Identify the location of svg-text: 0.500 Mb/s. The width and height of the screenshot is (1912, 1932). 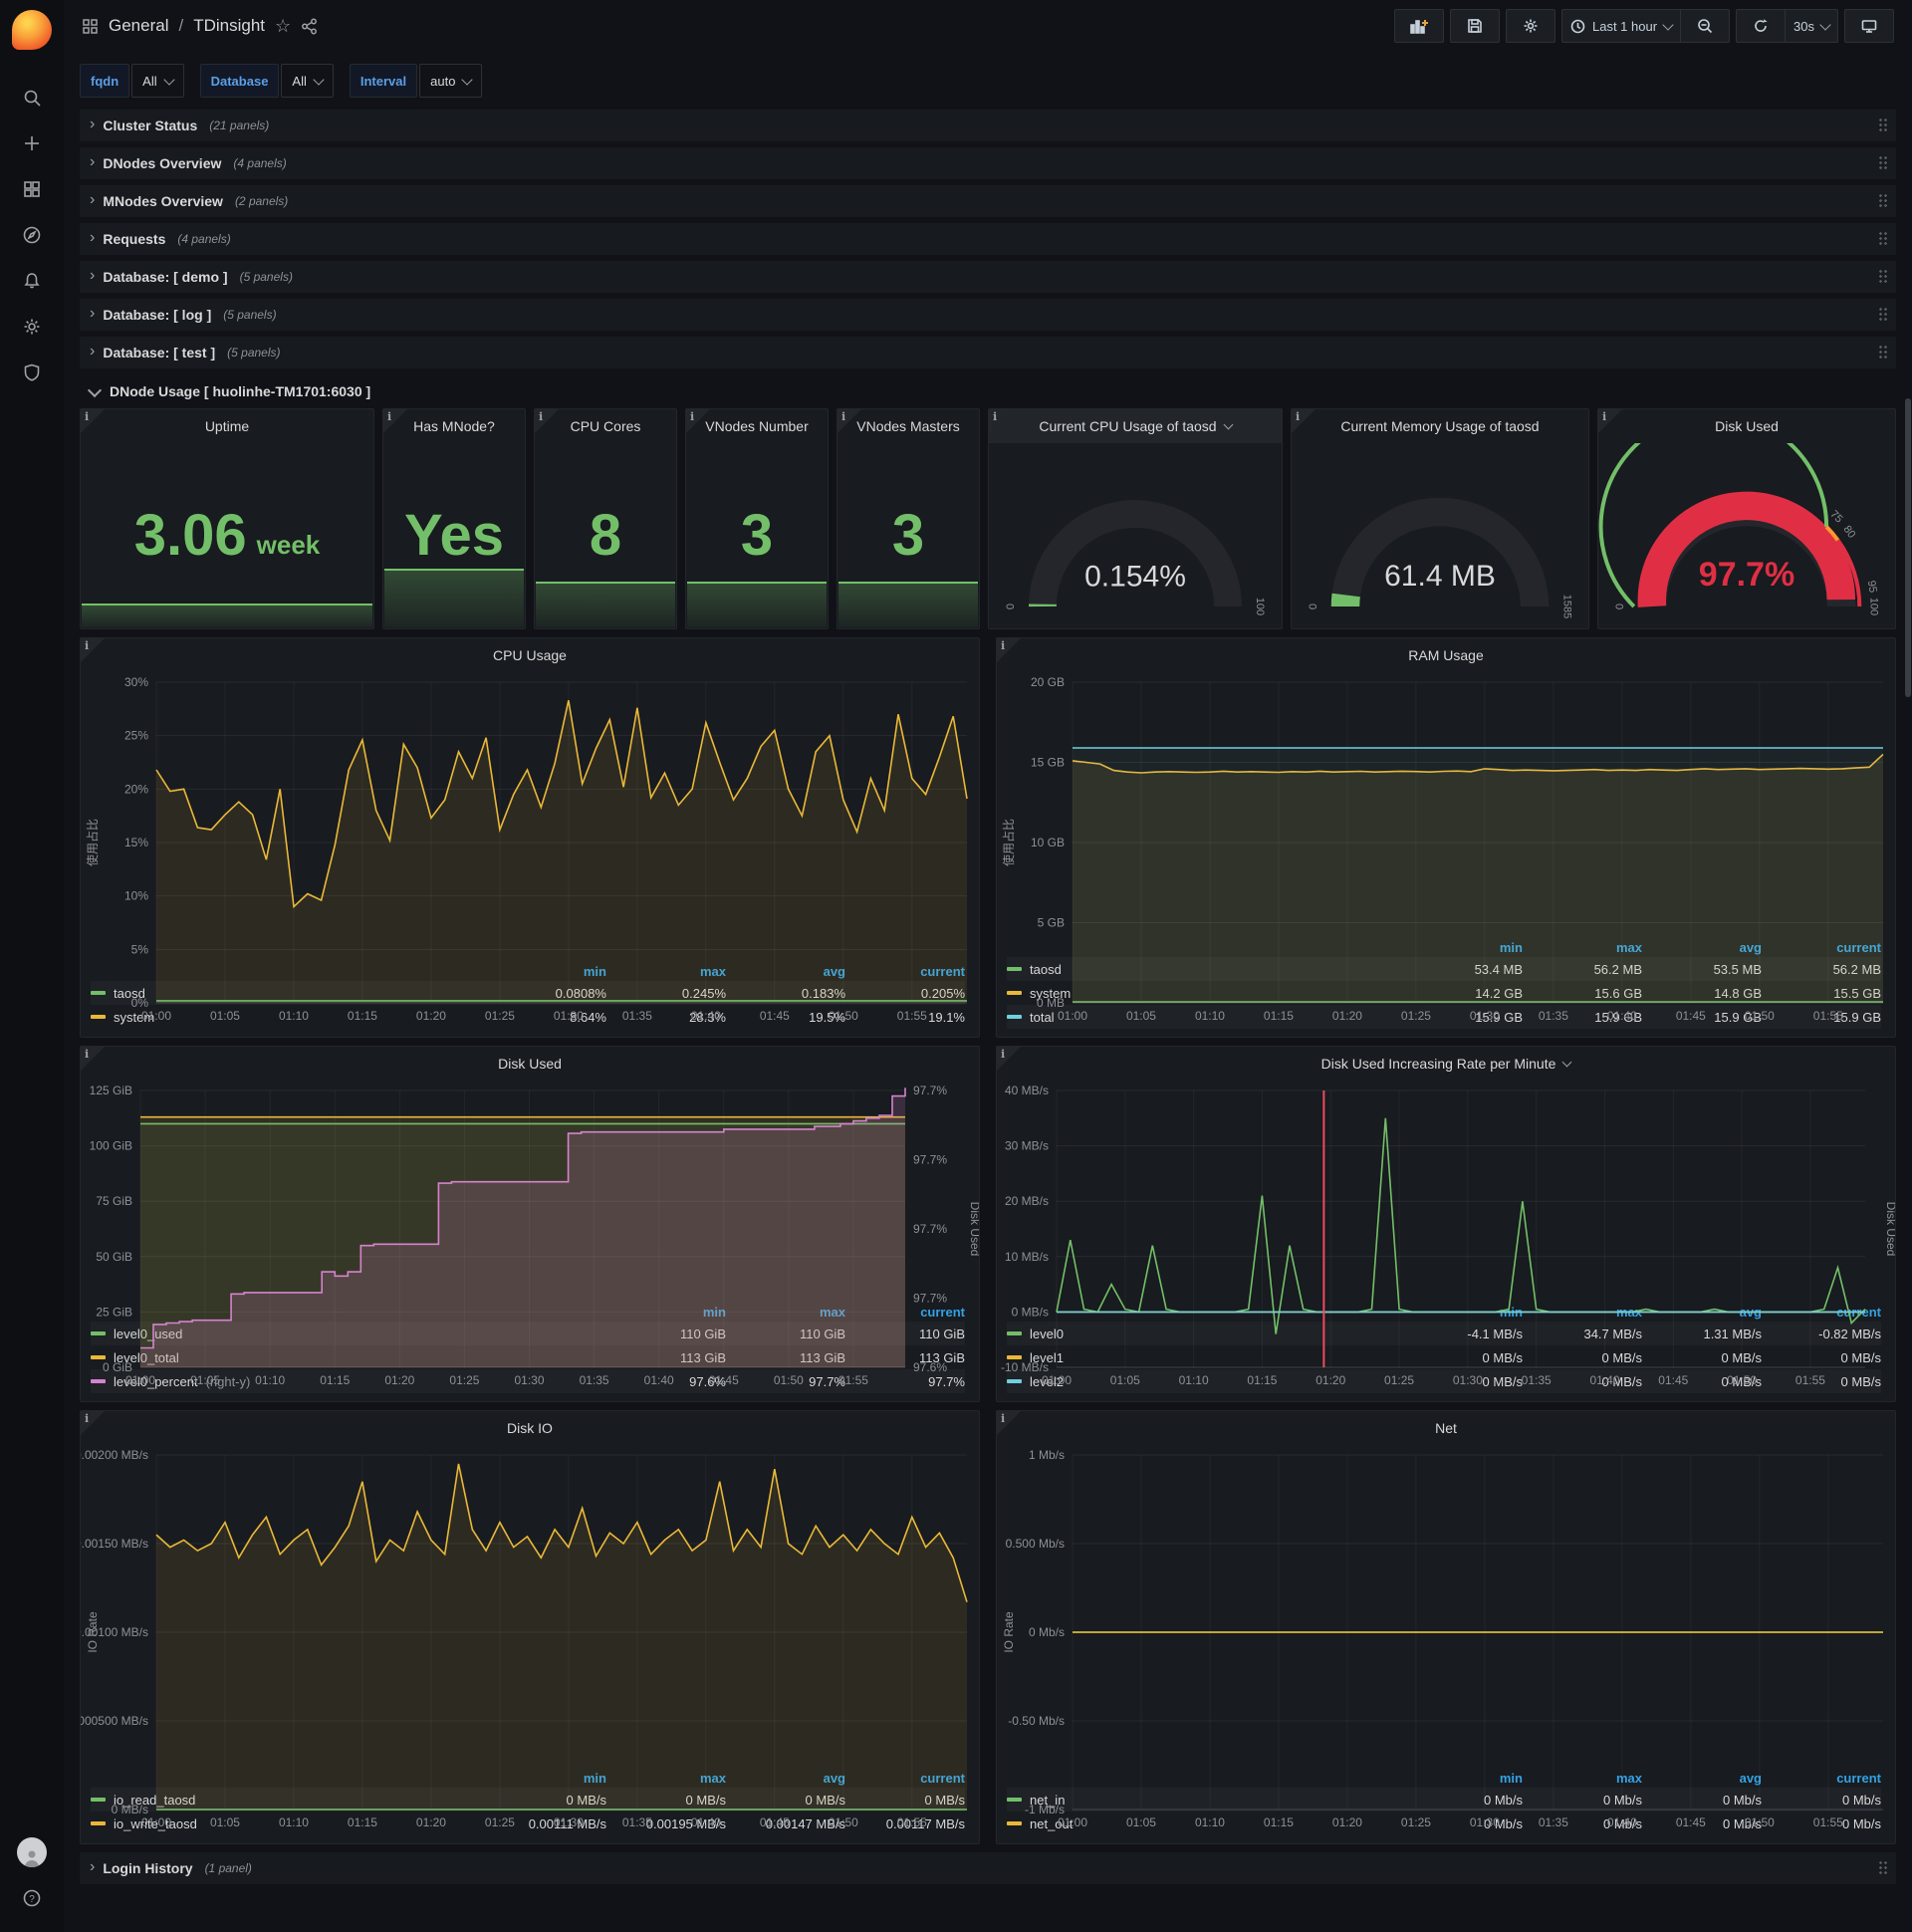
(1035, 1544).